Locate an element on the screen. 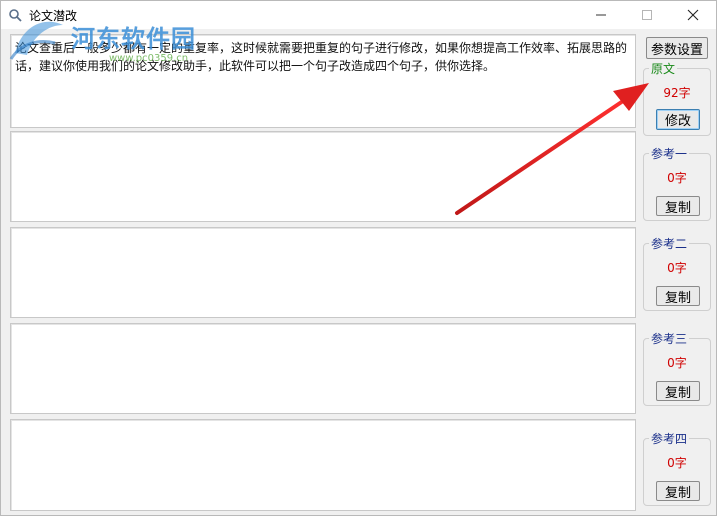 Image resolution: width=717 pixels, height=516 pixels. reference-two-char-count: 0字 is located at coordinates (677, 268).